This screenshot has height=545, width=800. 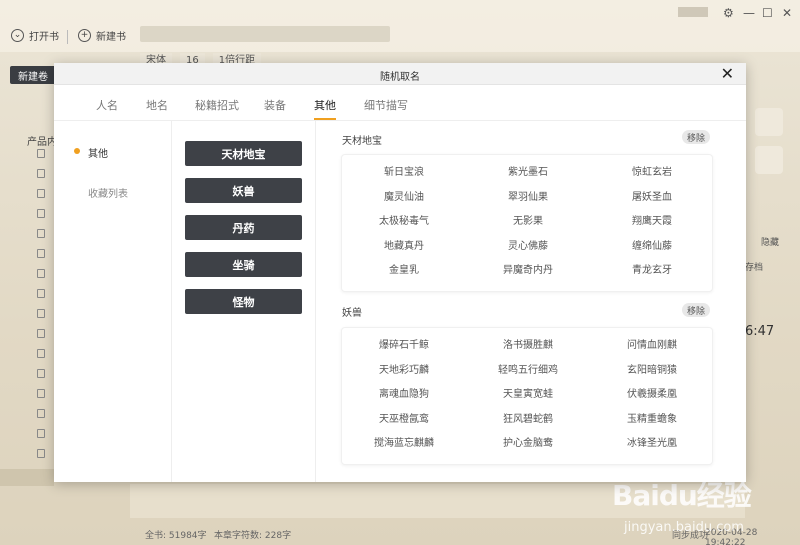 What do you see at coordinates (652, 444) in the screenshot?
I see `name-item: 冰锋圣光凰` at bounding box center [652, 444].